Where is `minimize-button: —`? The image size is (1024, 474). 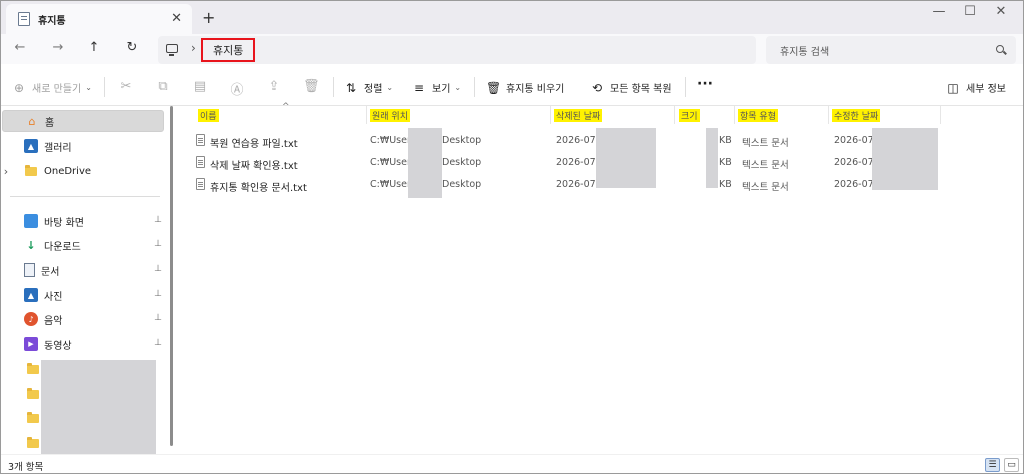
minimize-button: — is located at coordinates (939, 11).